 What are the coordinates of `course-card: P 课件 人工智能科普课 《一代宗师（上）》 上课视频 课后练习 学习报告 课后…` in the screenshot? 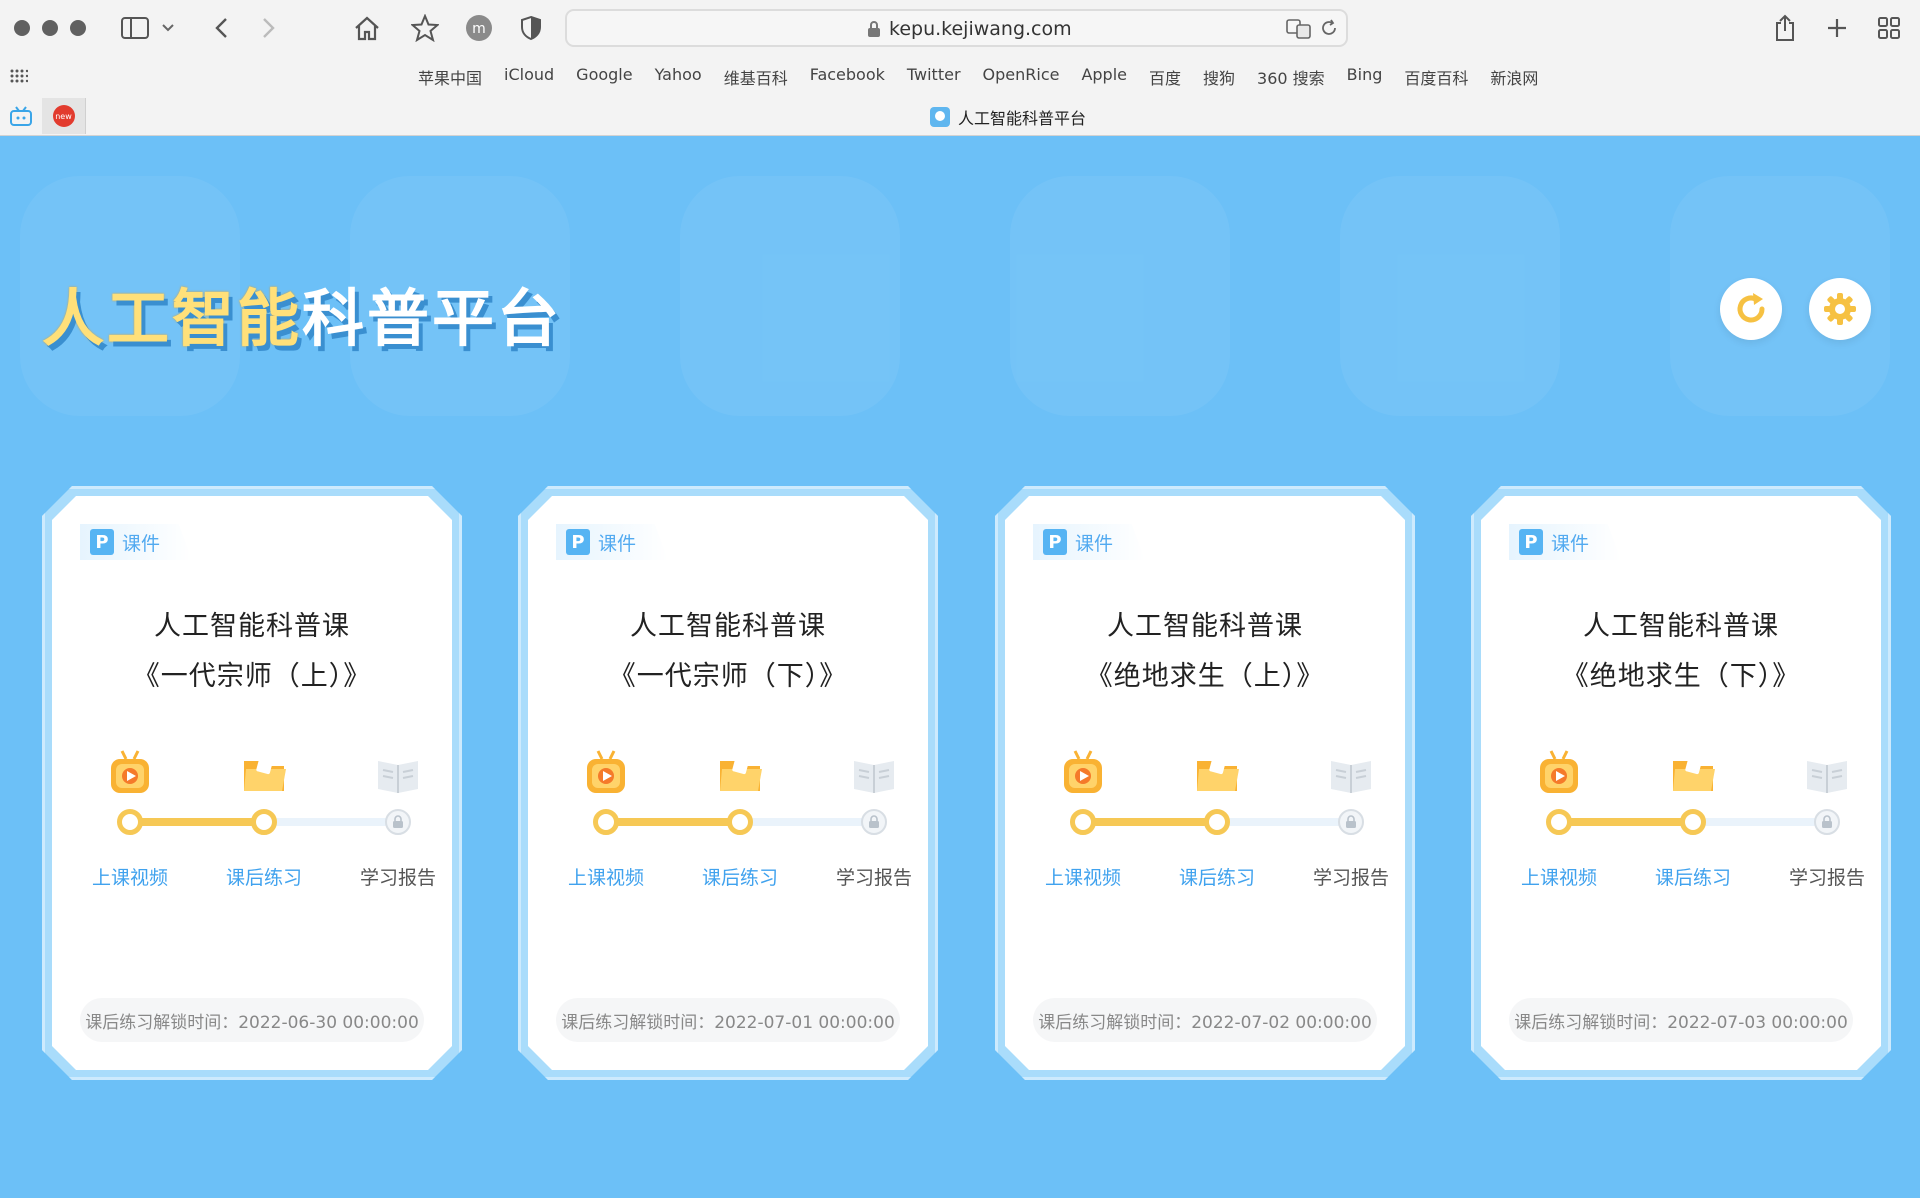 It's located at (252, 783).